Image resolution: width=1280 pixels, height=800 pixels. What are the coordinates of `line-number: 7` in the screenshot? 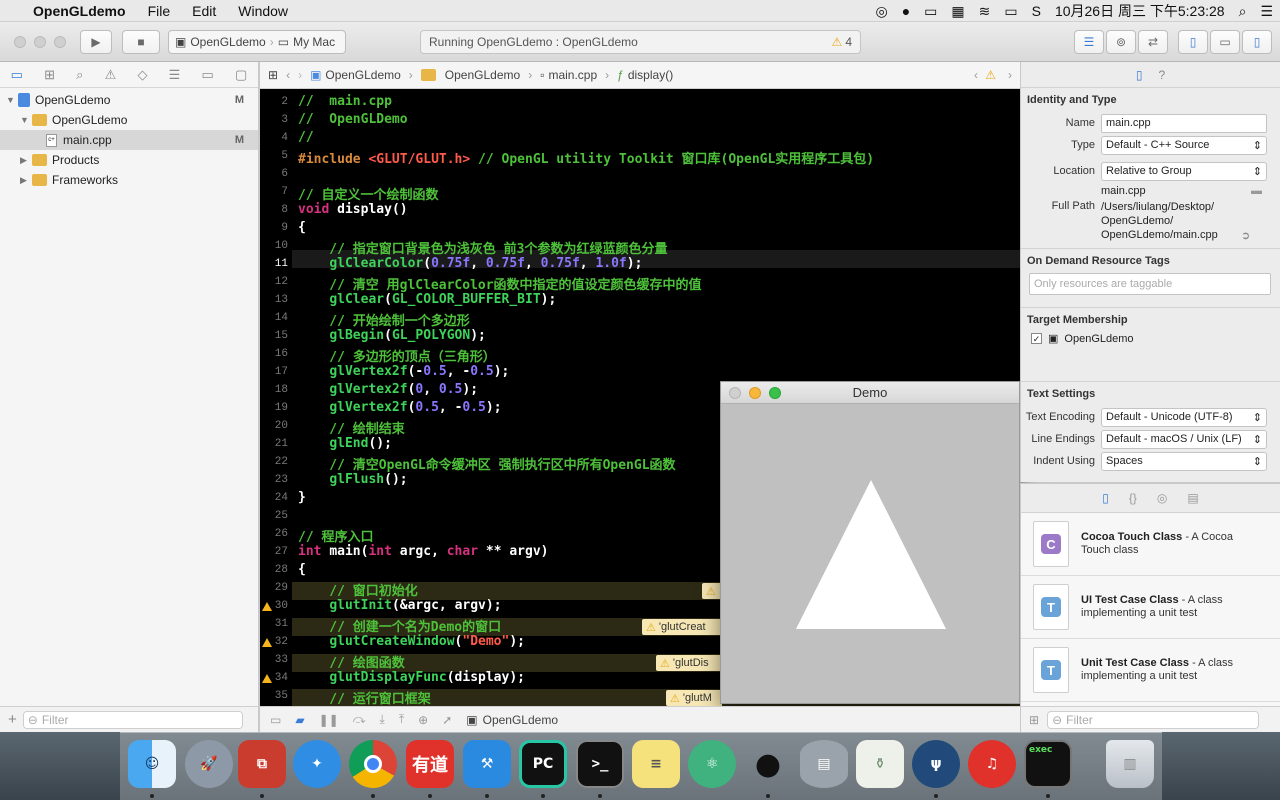 It's located at (274, 192).